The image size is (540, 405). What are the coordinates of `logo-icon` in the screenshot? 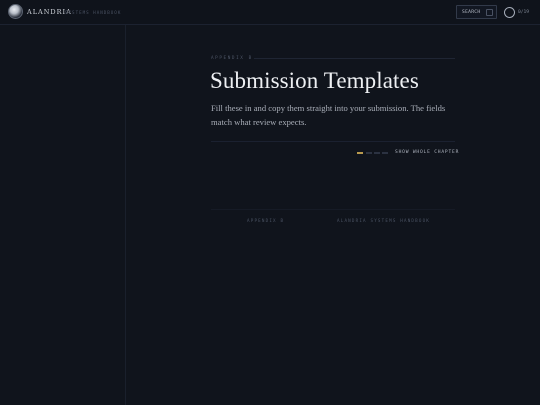 It's located at (15, 11).